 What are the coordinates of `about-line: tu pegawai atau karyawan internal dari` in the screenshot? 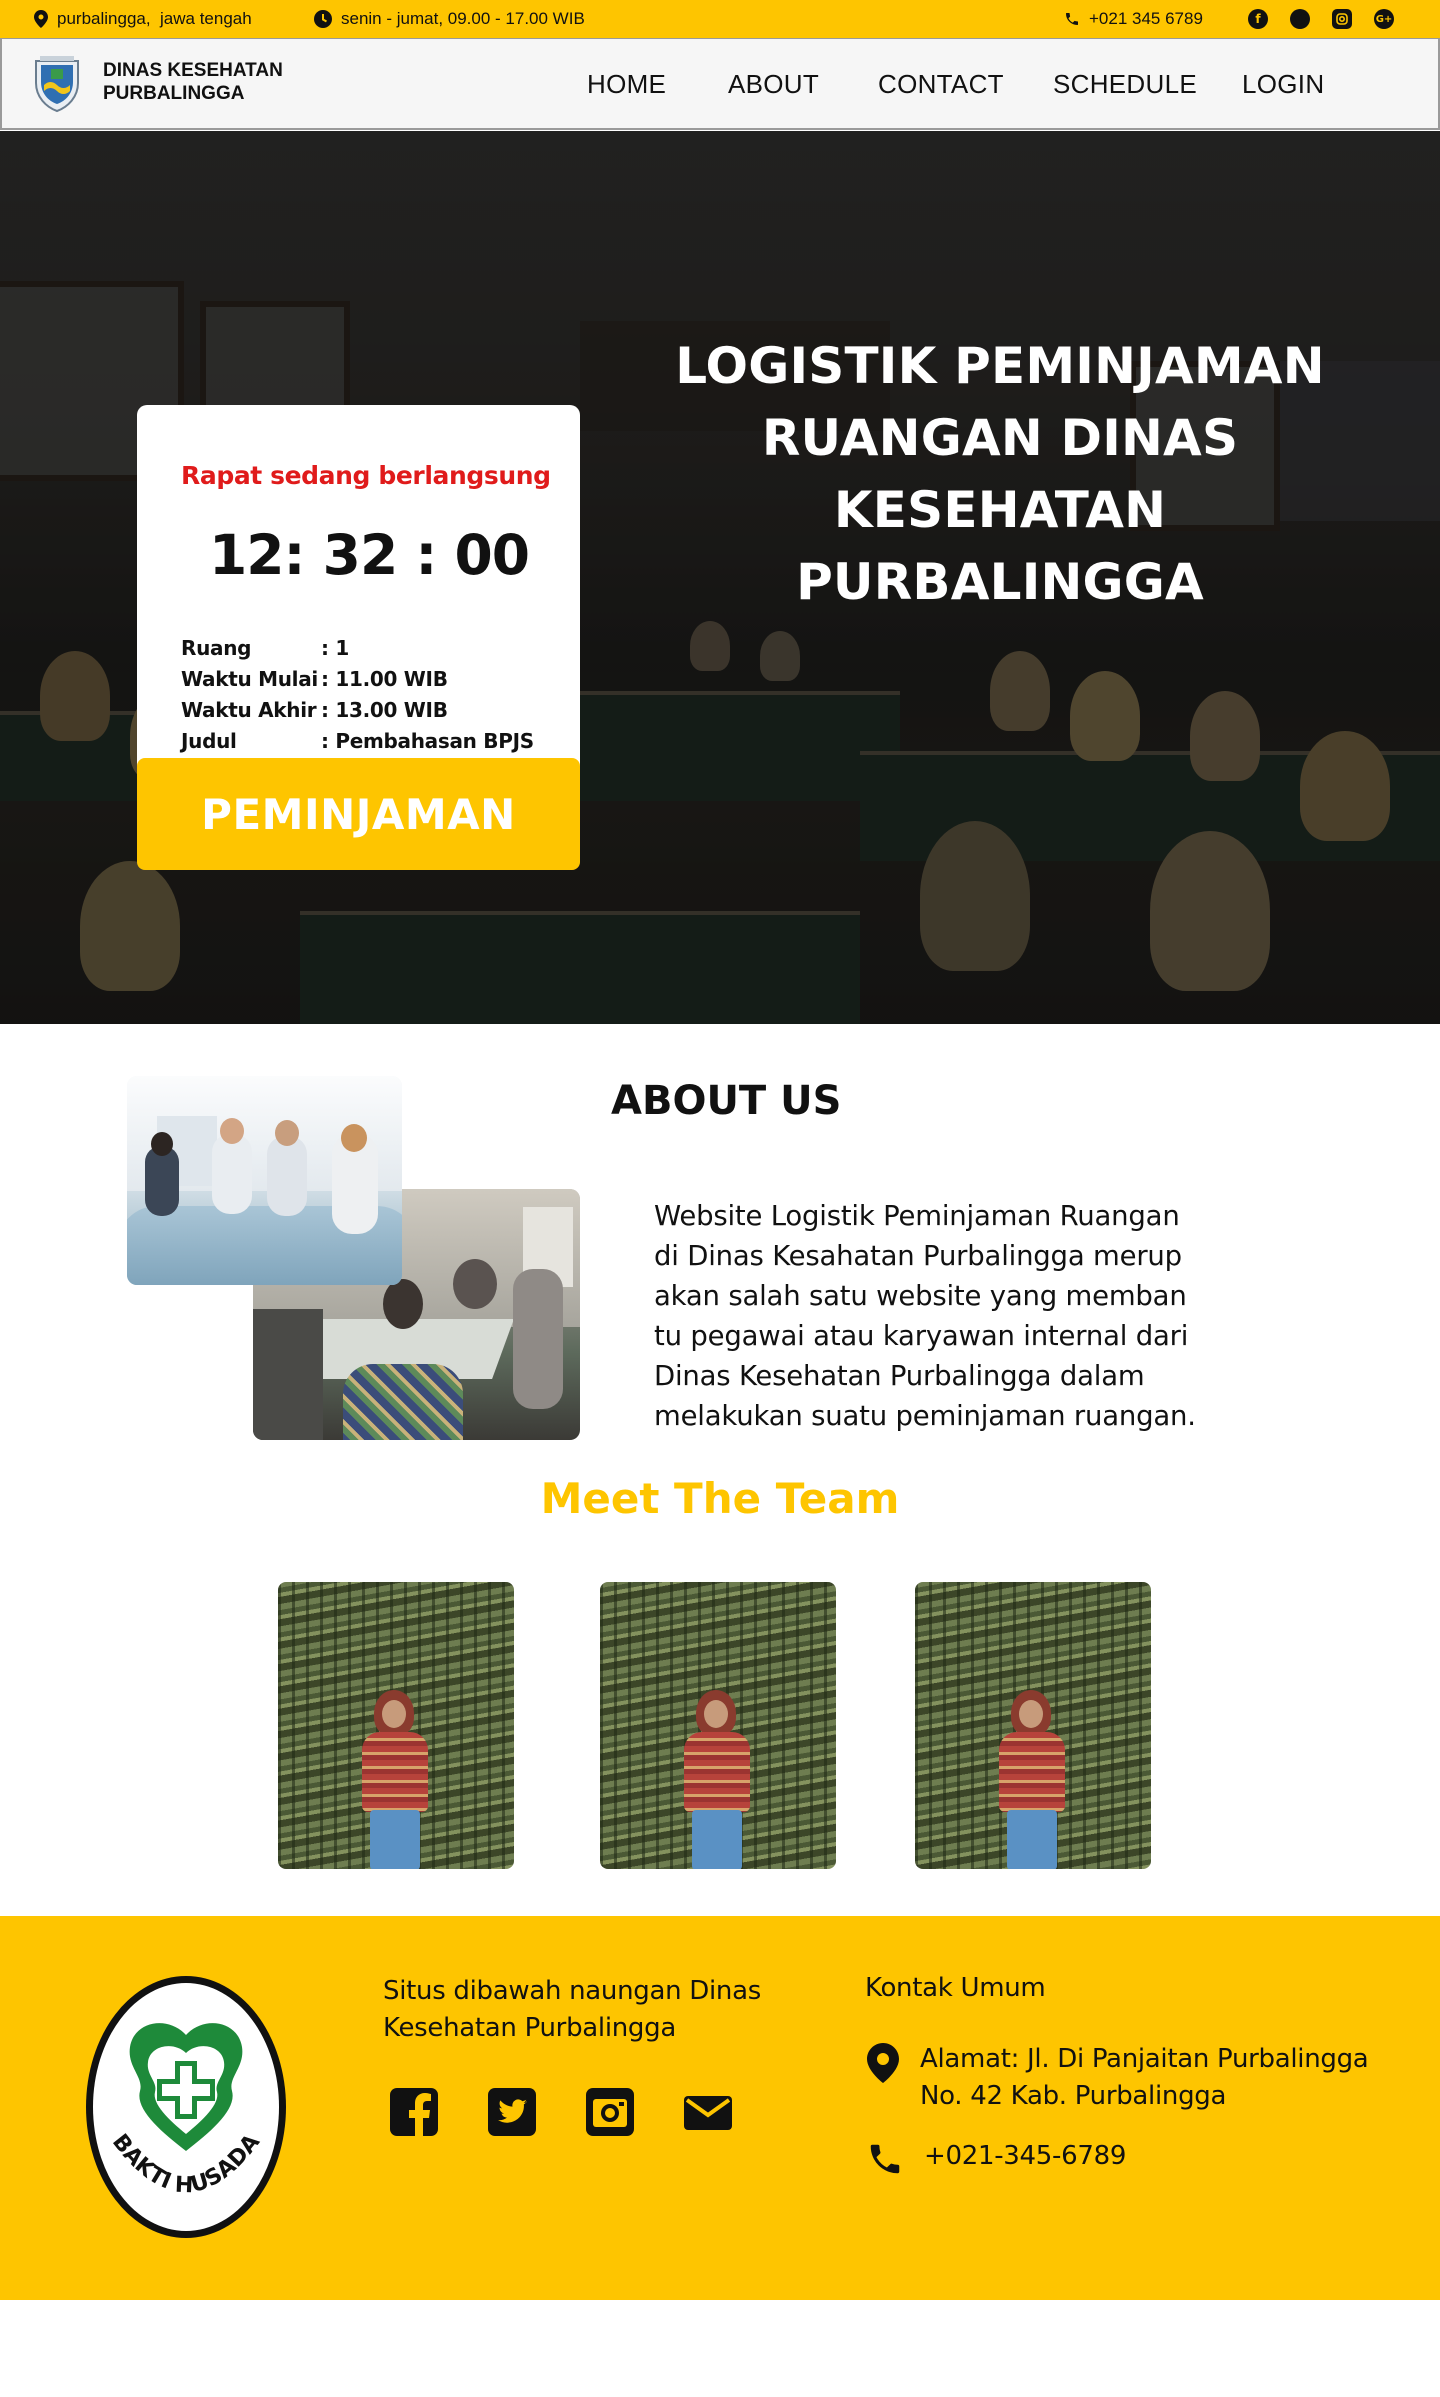 It's located at (921, 1336).